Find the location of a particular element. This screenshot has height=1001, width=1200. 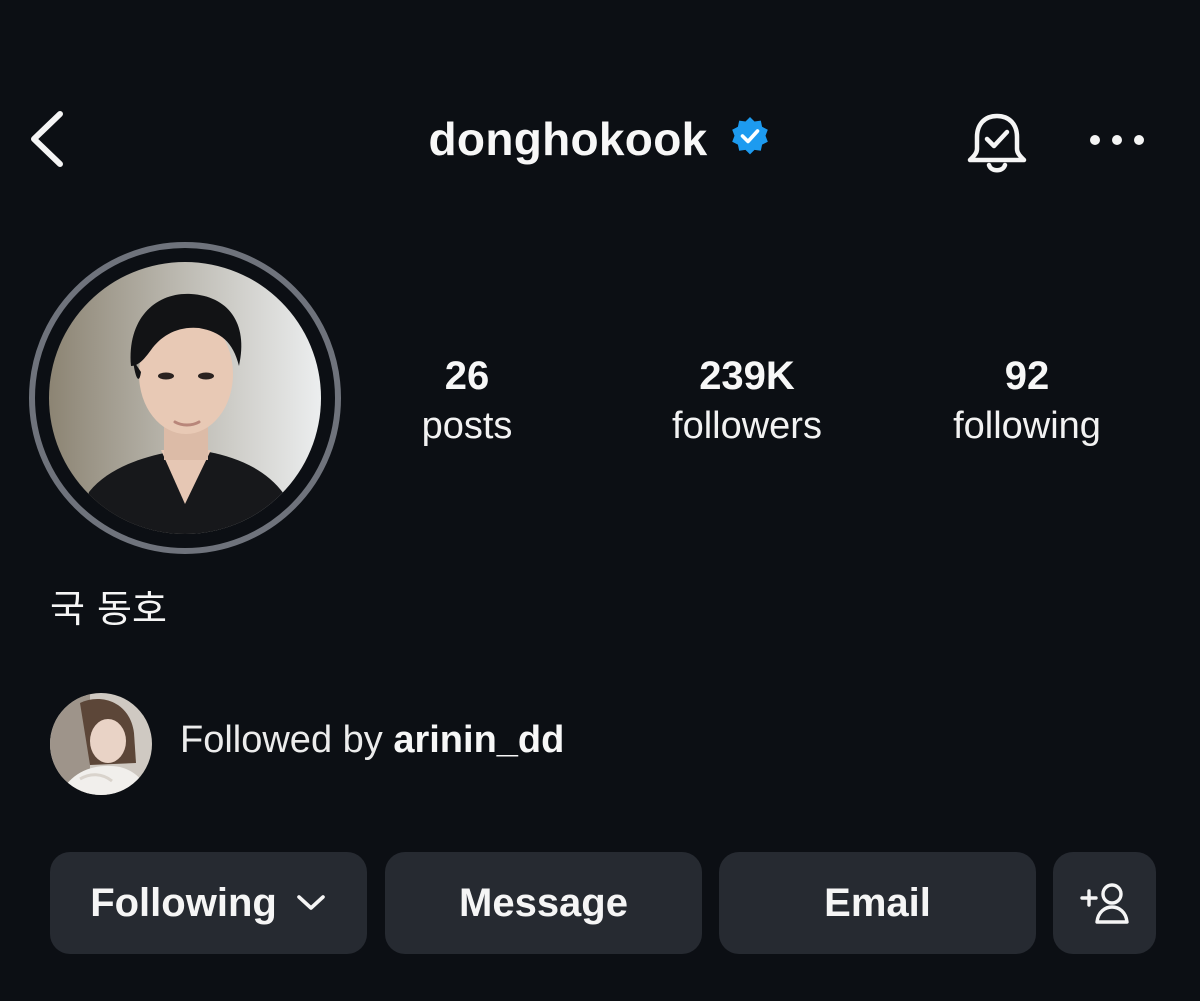

followers-count: 239K followers is located at coordinates (747, 402).